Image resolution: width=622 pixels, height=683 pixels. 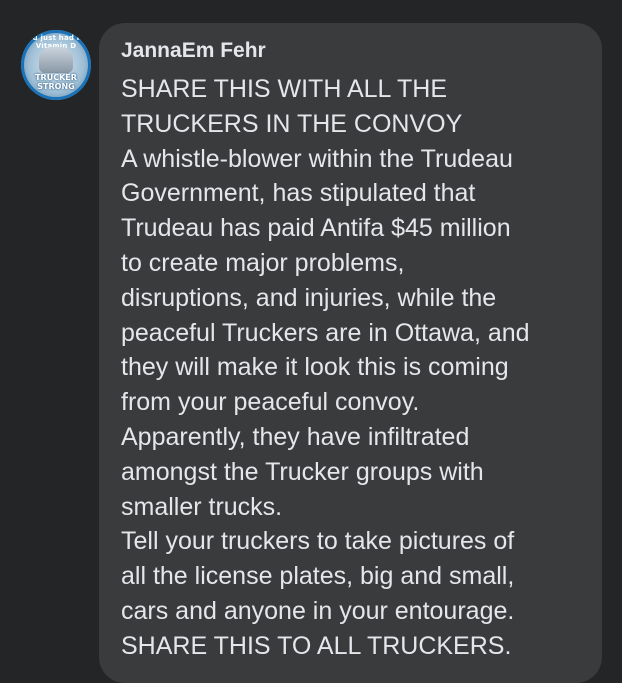 I want to click on comment-line: from your peaceful convoy., so click(x=270, y=402).